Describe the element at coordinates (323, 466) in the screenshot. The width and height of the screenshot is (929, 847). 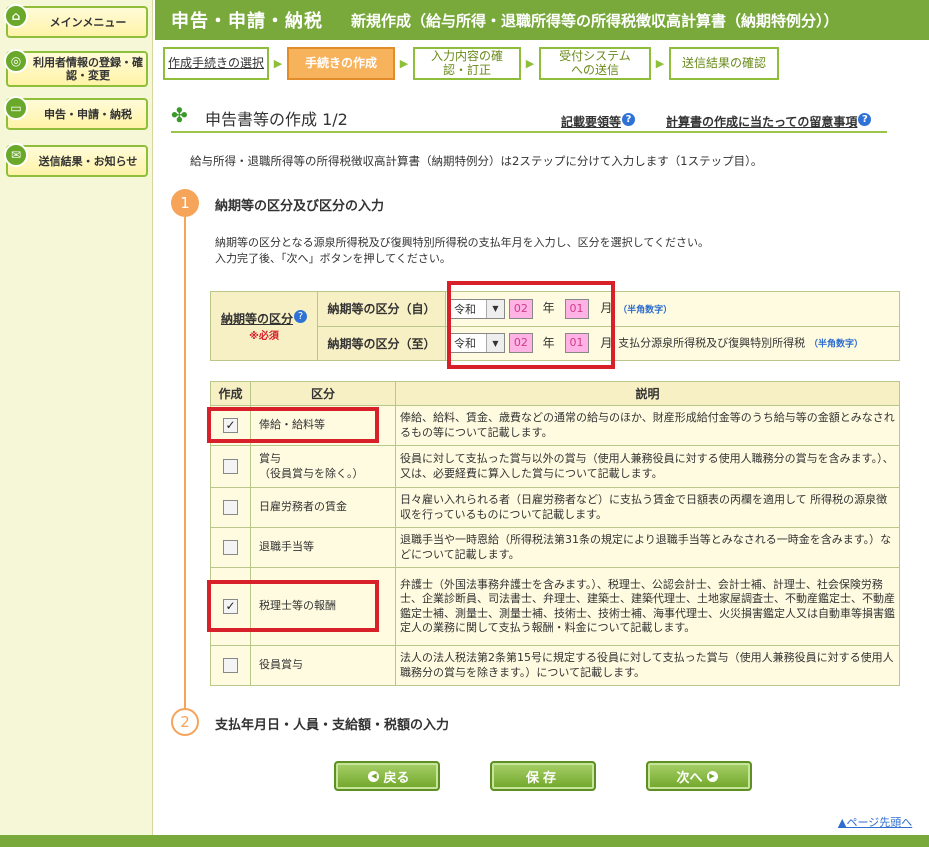
I see `kubun-cell: 賞与 （役員賞与を除く。）` at that location.